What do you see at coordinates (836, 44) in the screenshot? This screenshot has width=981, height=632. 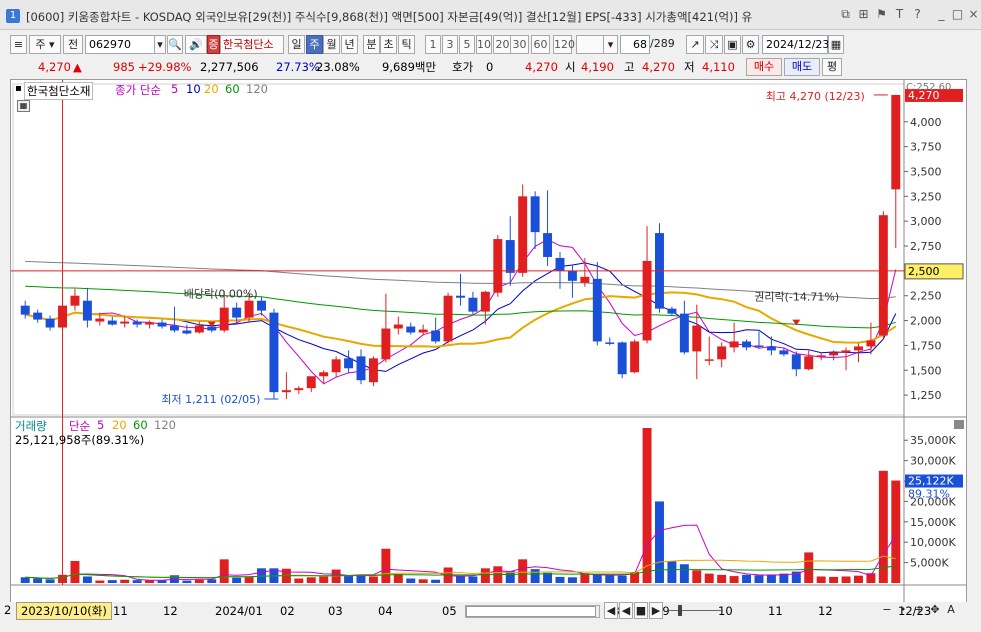 I see `calendar-icon: ▦` at bounding box center [836, 44].